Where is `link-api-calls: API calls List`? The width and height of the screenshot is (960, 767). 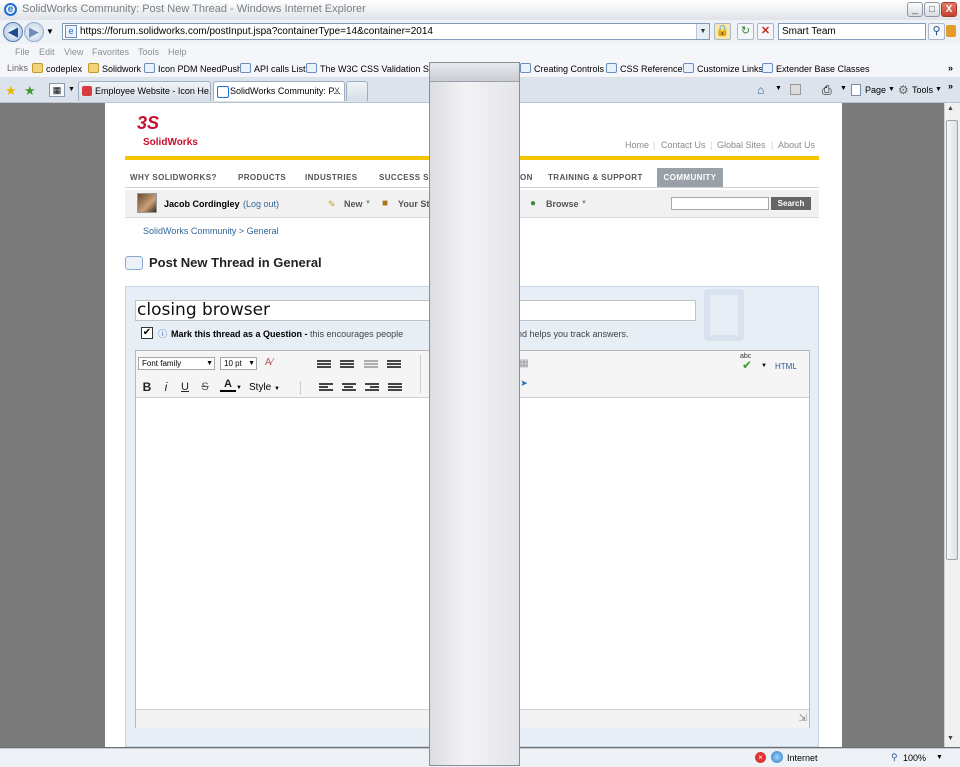 link-api-calls: API calls List is located at coordinates (273, 68).